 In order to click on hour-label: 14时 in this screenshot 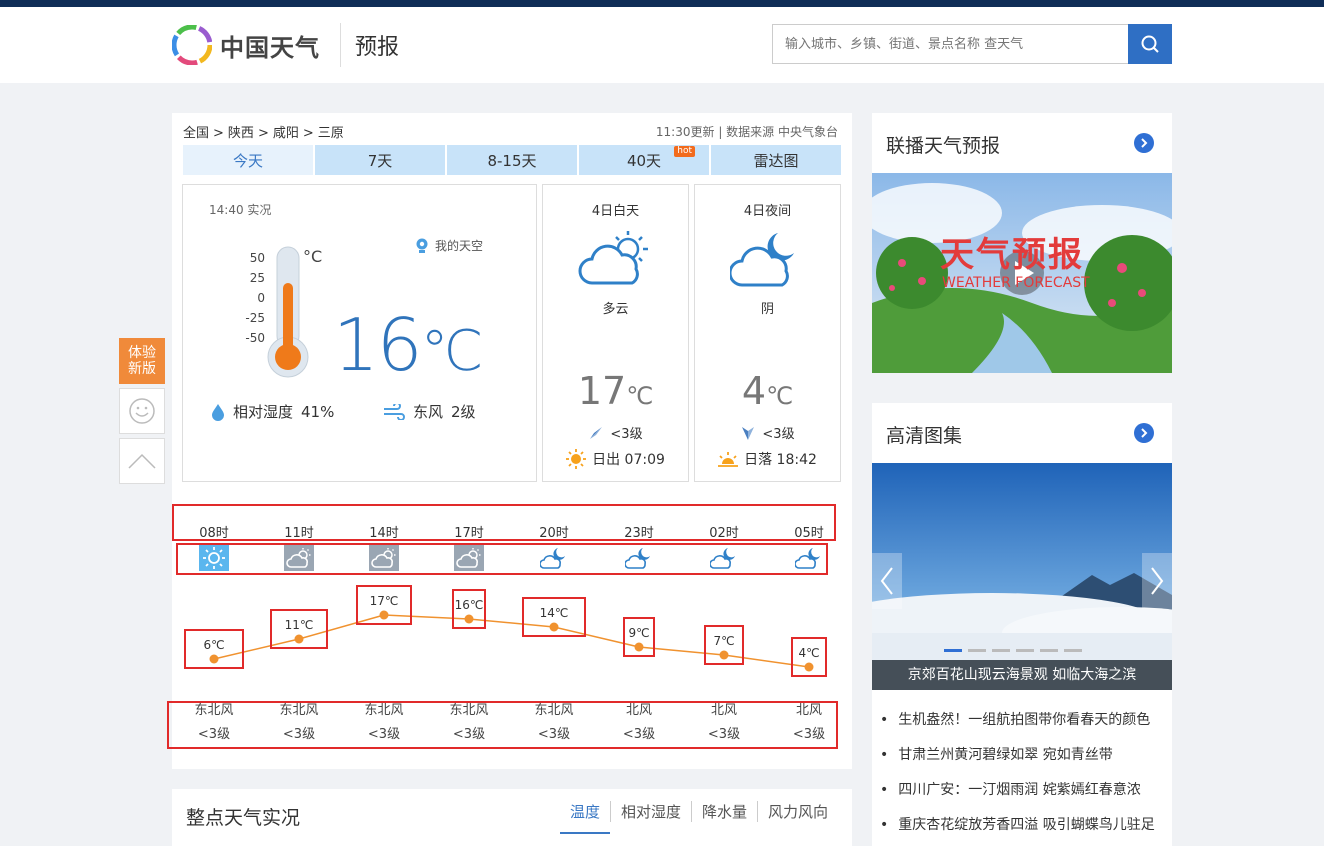, I will do `click(384, 533)`.